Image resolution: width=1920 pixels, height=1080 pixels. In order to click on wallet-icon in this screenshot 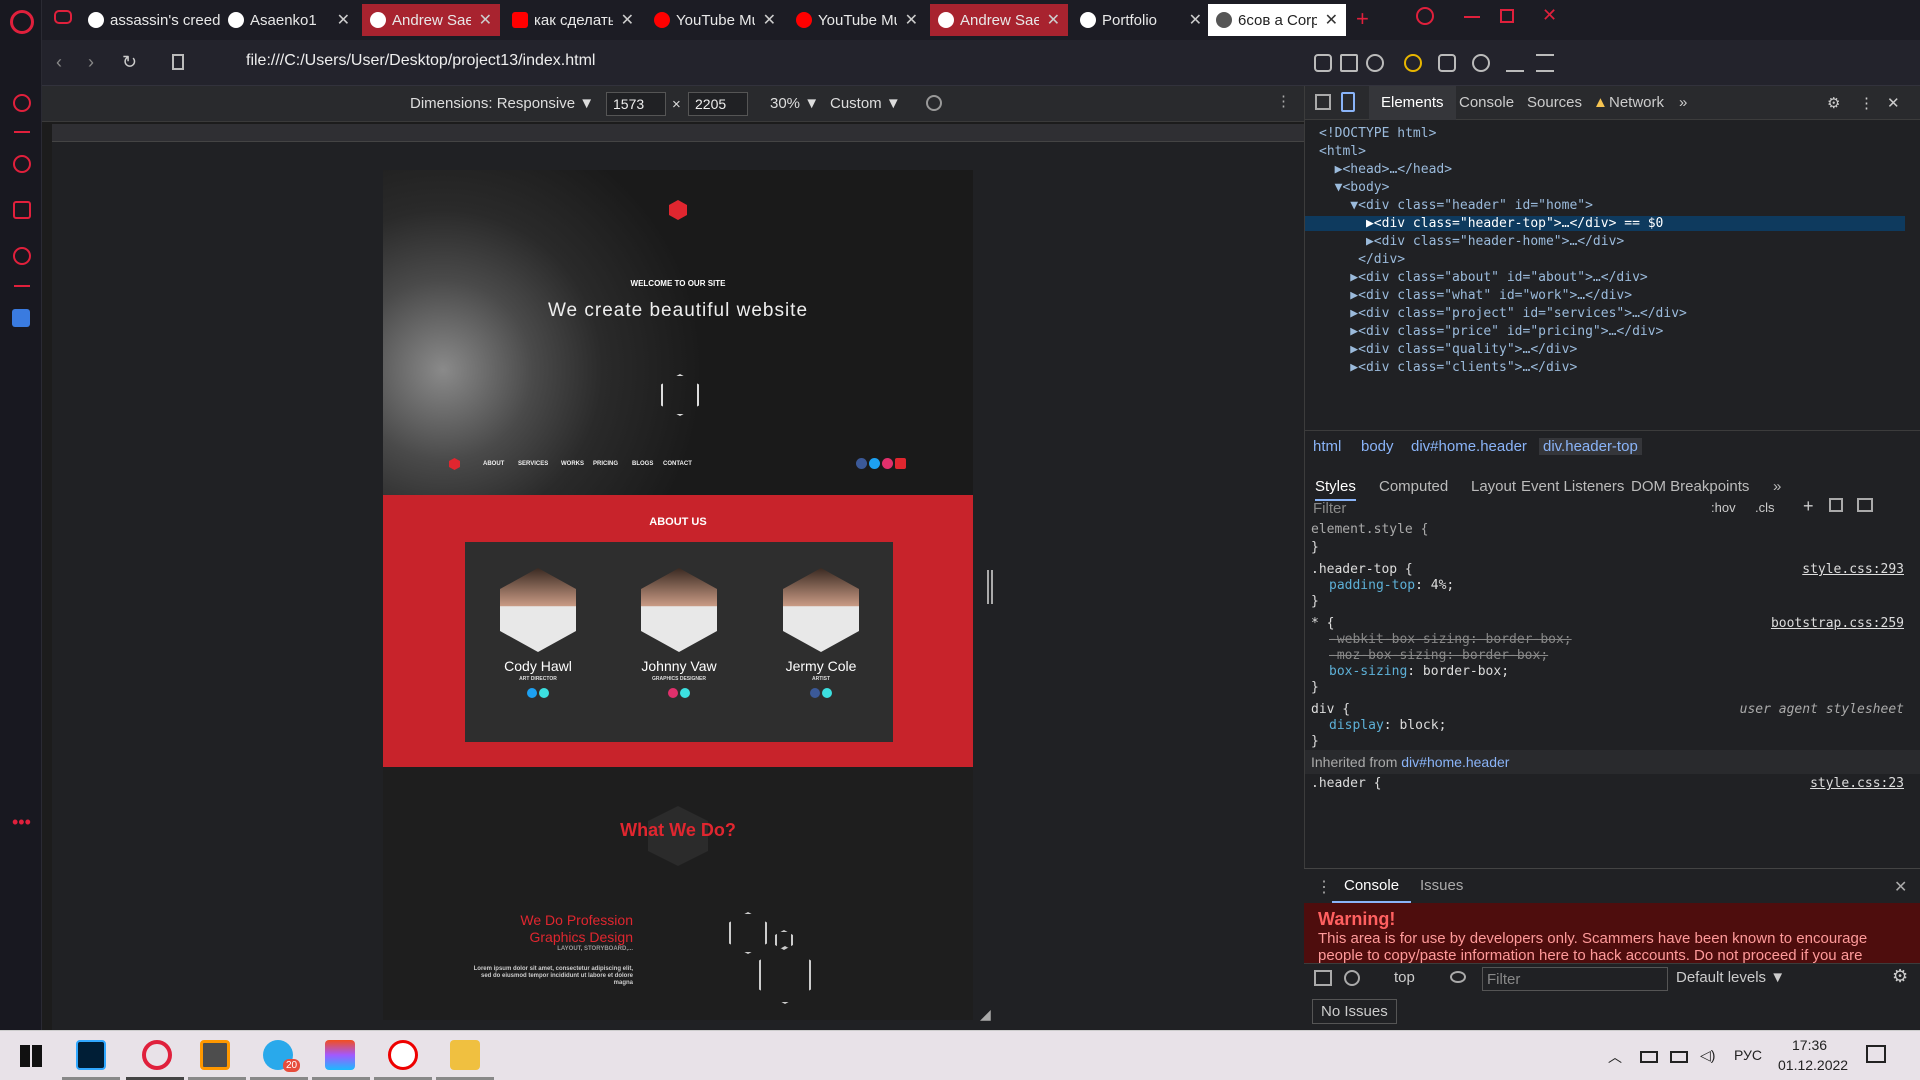, I will do `click(1413, 63)`.